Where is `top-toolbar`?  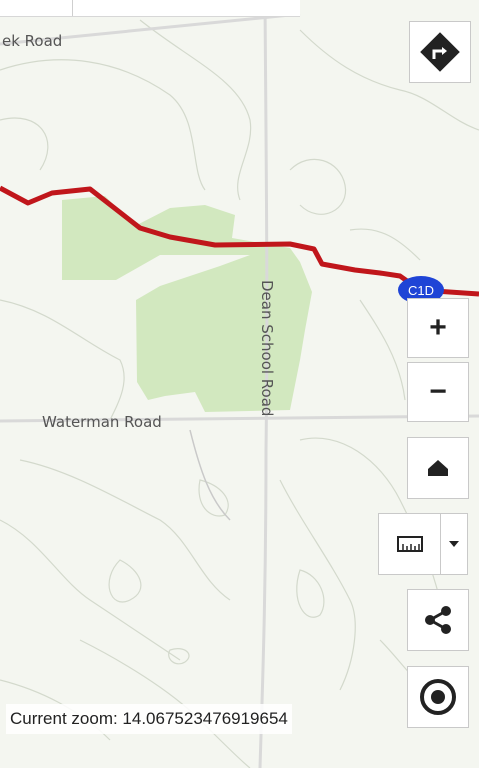 top-toolbar is located at coordinates (150, 8).